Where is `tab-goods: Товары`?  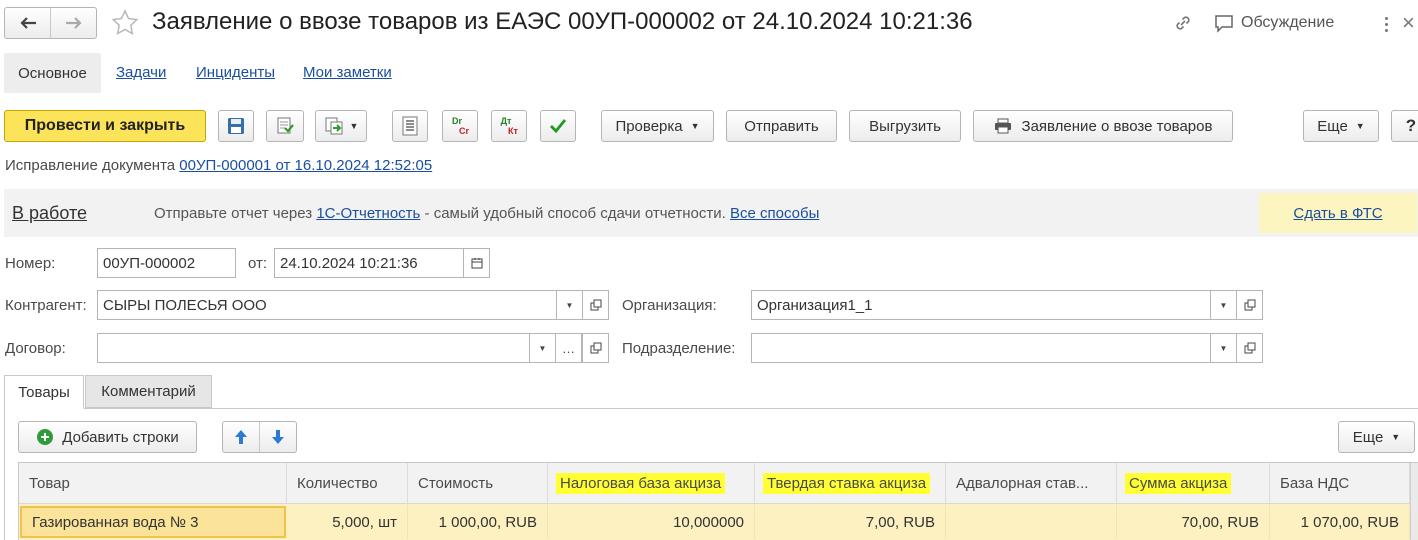 tab-goods: Товары is located at coordinates (44, 392).